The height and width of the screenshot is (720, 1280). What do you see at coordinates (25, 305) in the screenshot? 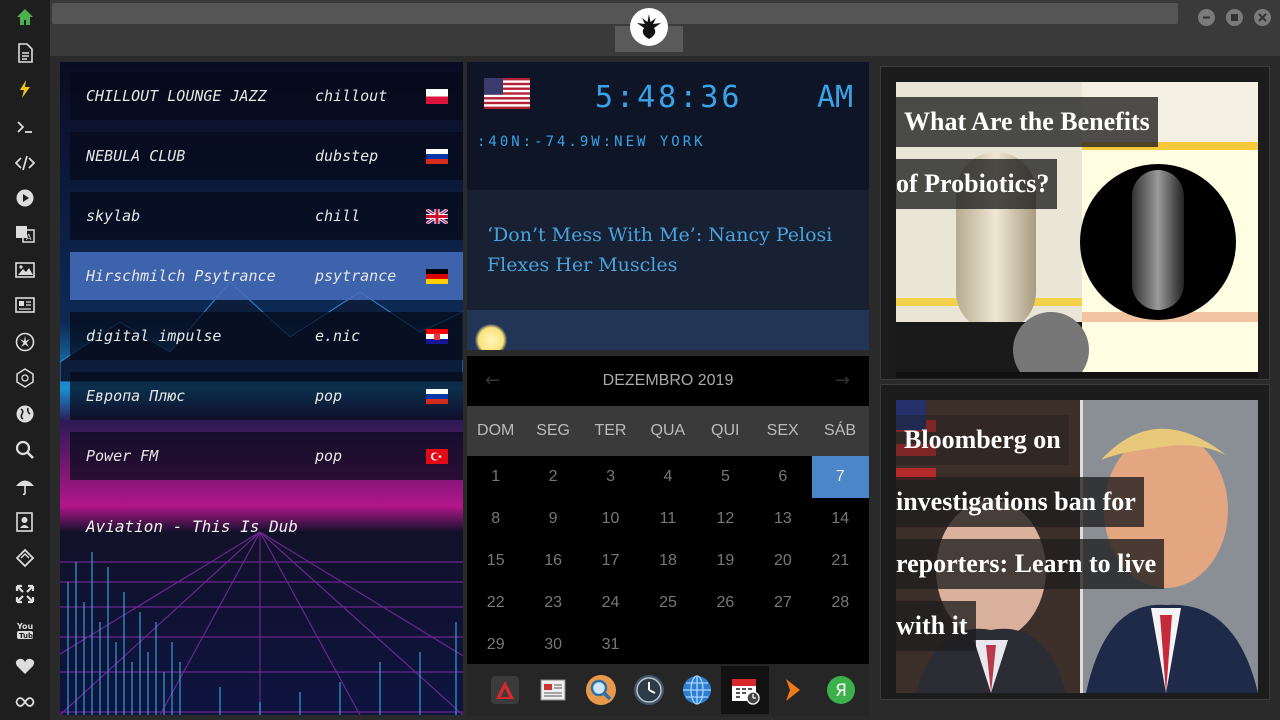
I see `news-icon` at bounding box center [25, 305].